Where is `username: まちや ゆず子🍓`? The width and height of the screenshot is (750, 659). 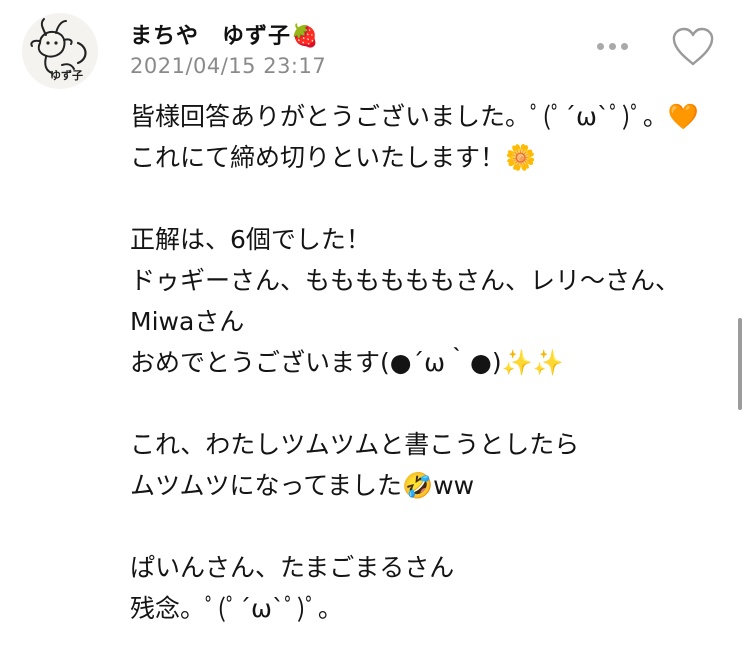 username: まちや ゆず子🍓 is located at coordinates (224, 34).